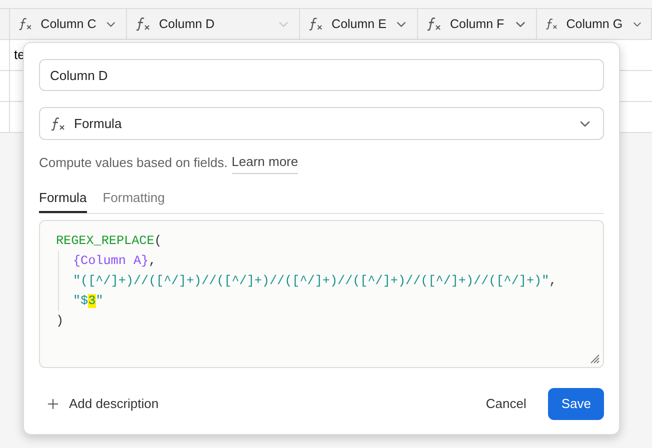 The width and height of the screenshot is (652, 448). I want to click on column-header: Column F, so click(477, 24).